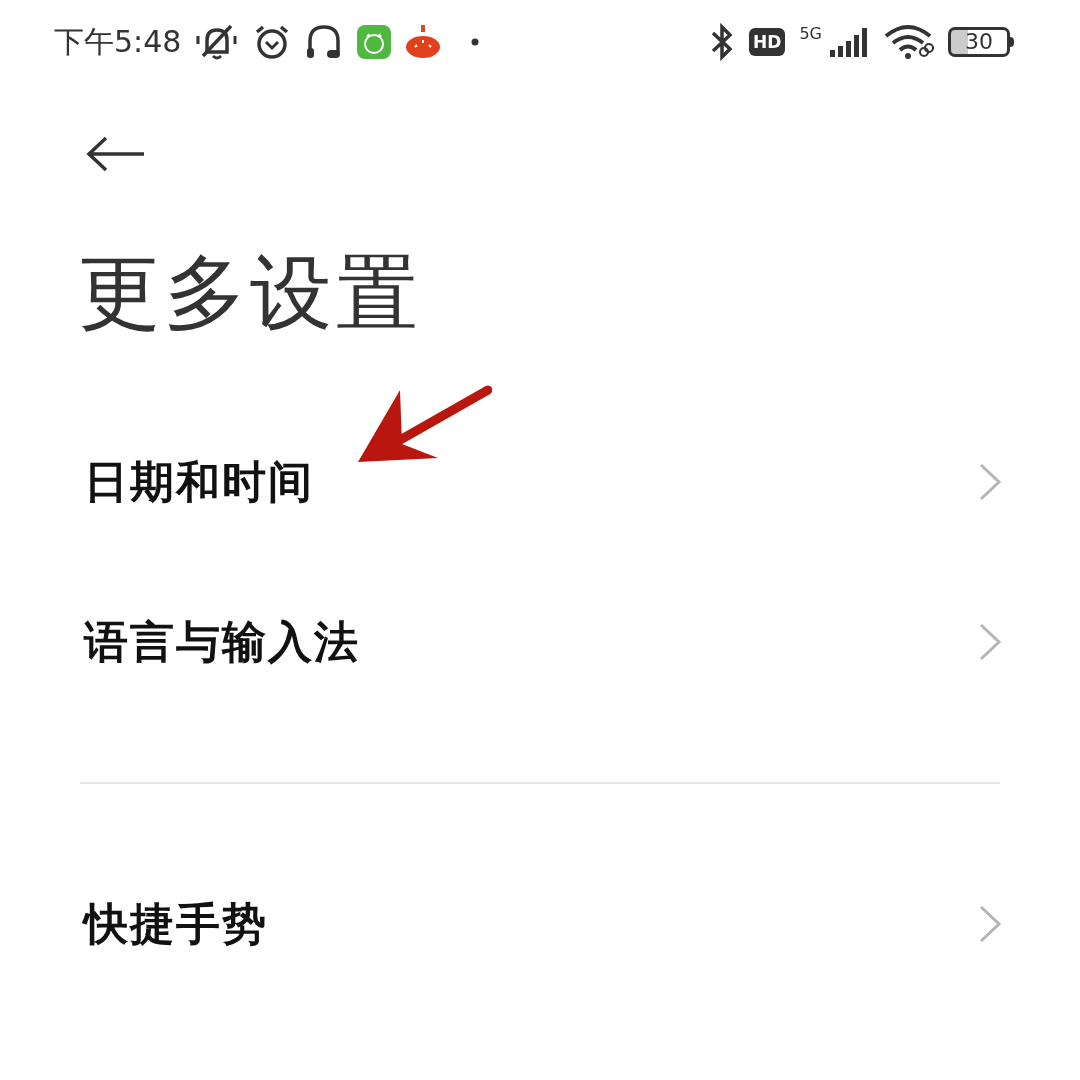  I want to click on wifi-icon, so click(909, 42).